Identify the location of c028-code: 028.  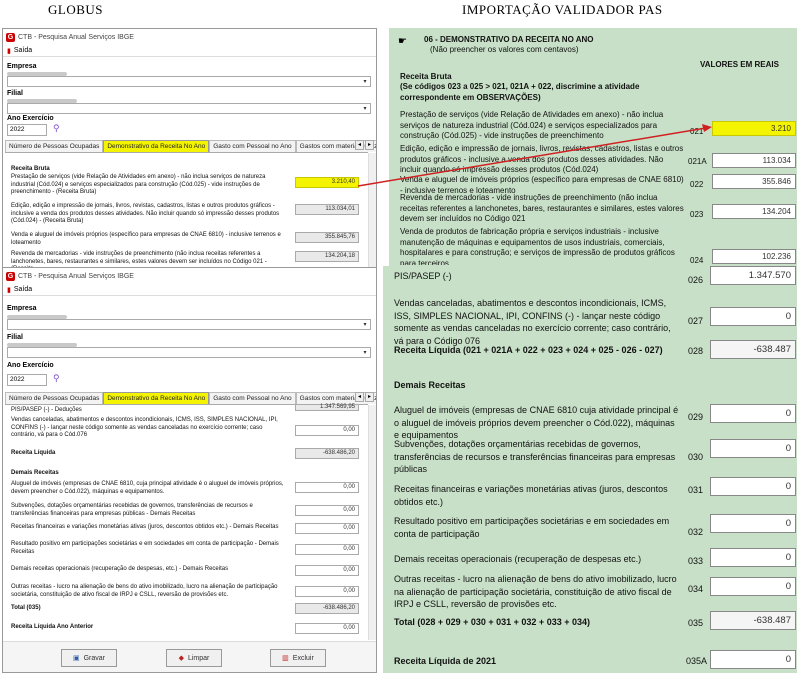
(696, 351).